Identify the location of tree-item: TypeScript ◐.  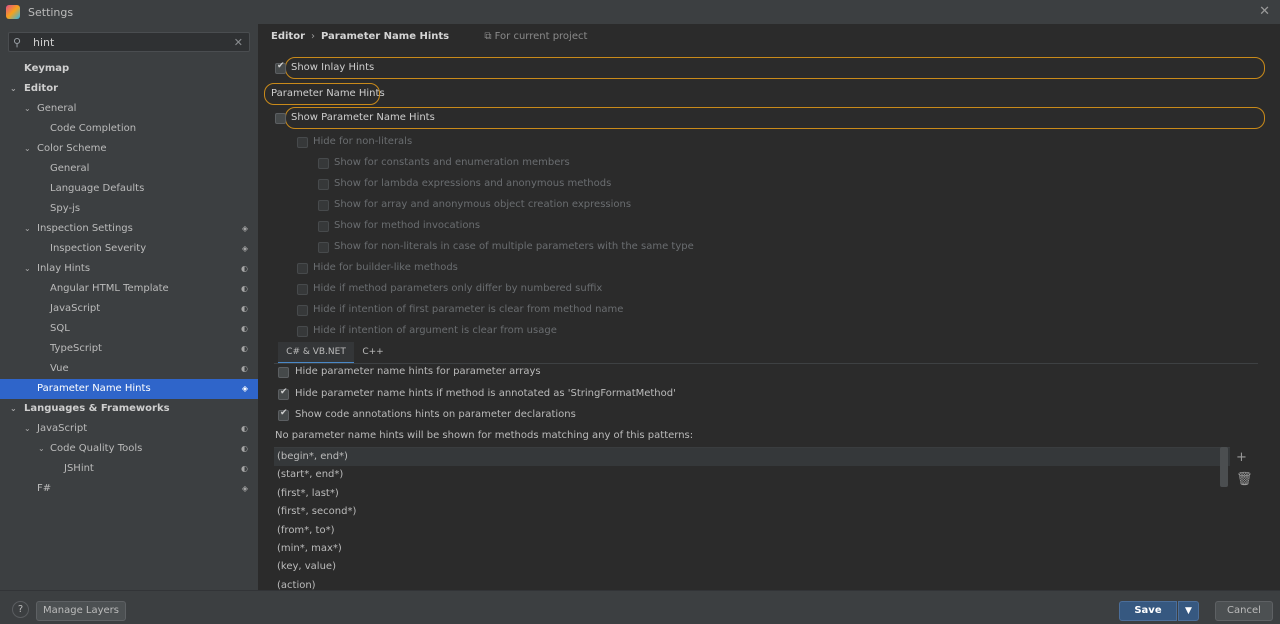
(129, 349).